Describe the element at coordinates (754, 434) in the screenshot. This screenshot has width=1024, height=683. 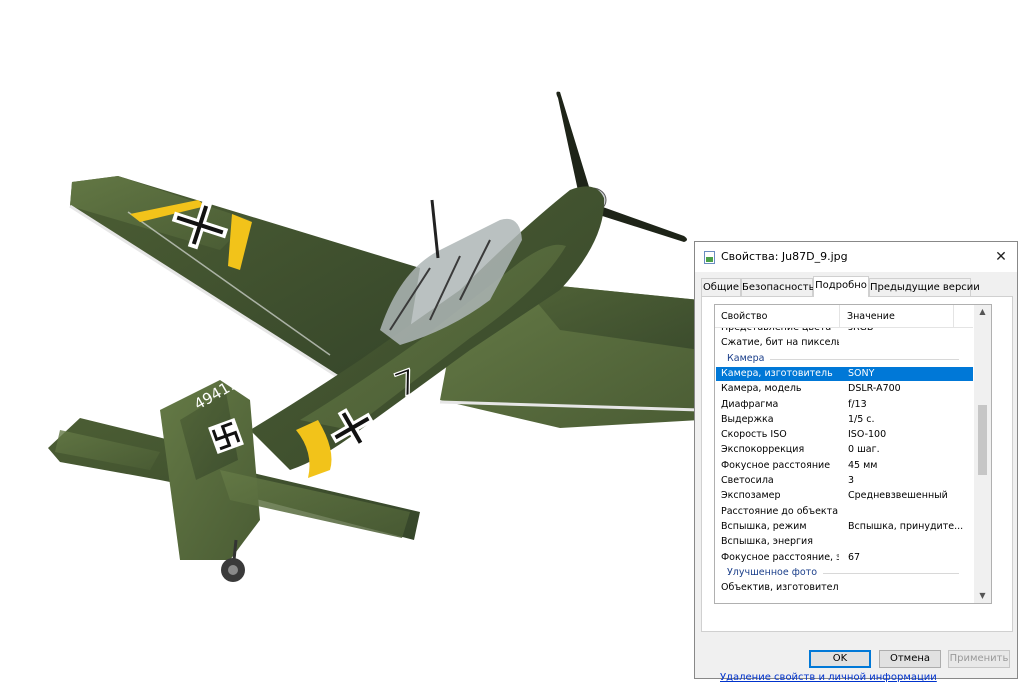
I see `property-name: Скорость ISO` at that location.